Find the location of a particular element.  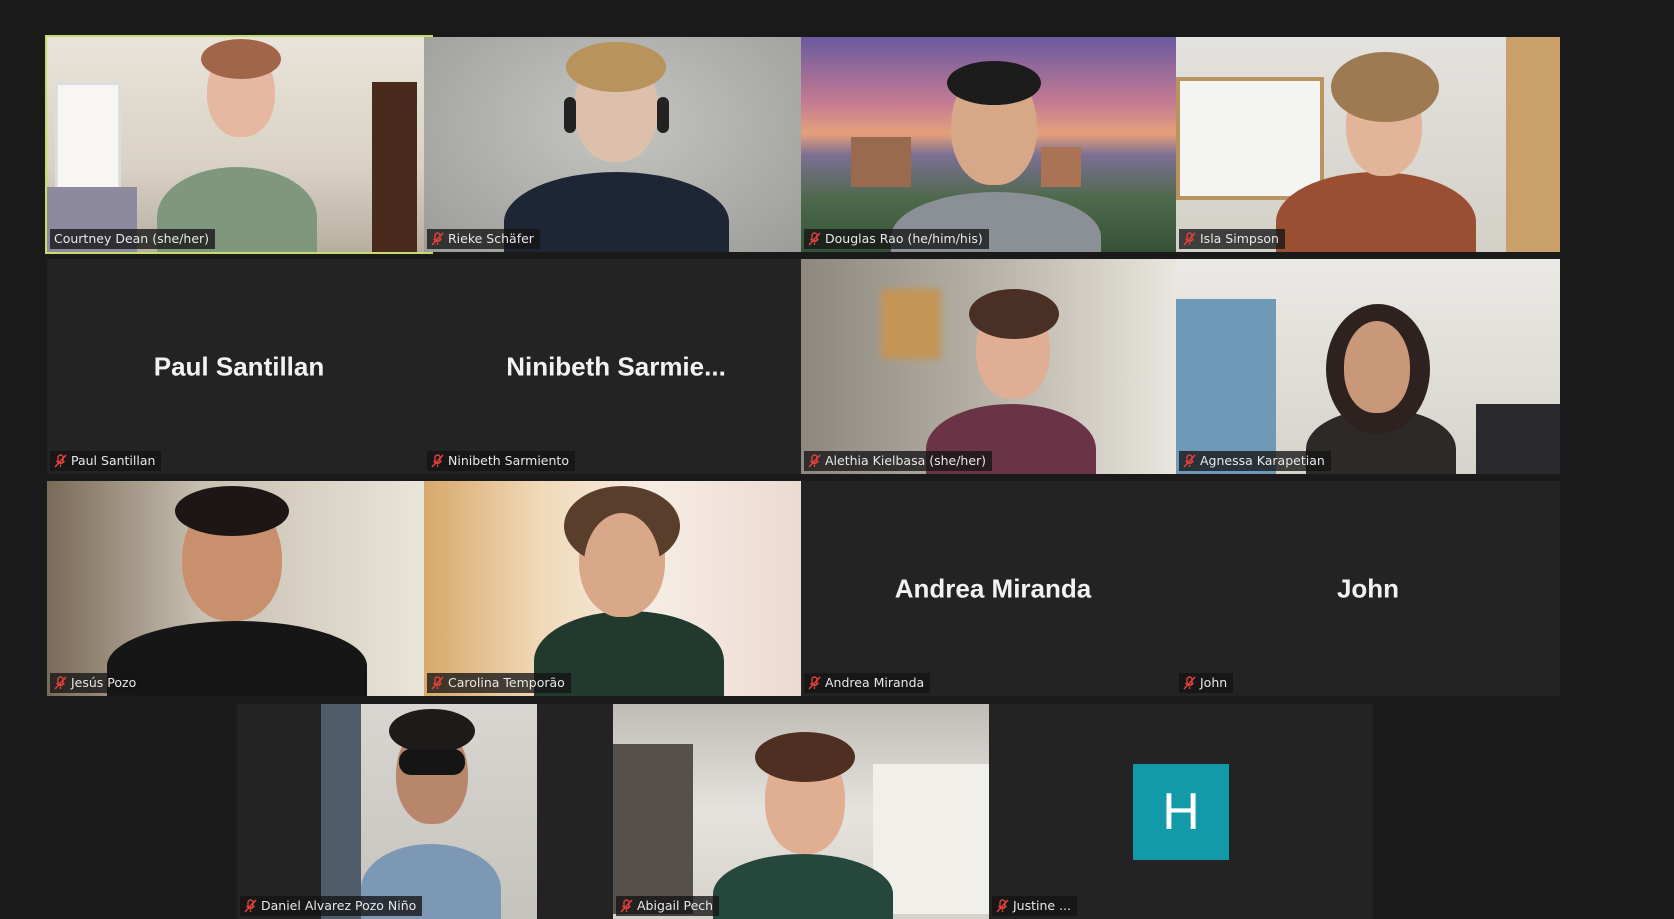

video-tile-ninibeth-sarmiento: Ninibeth Sarmie... Ninibeth Sarmiento is located at coordinates (616, 366).